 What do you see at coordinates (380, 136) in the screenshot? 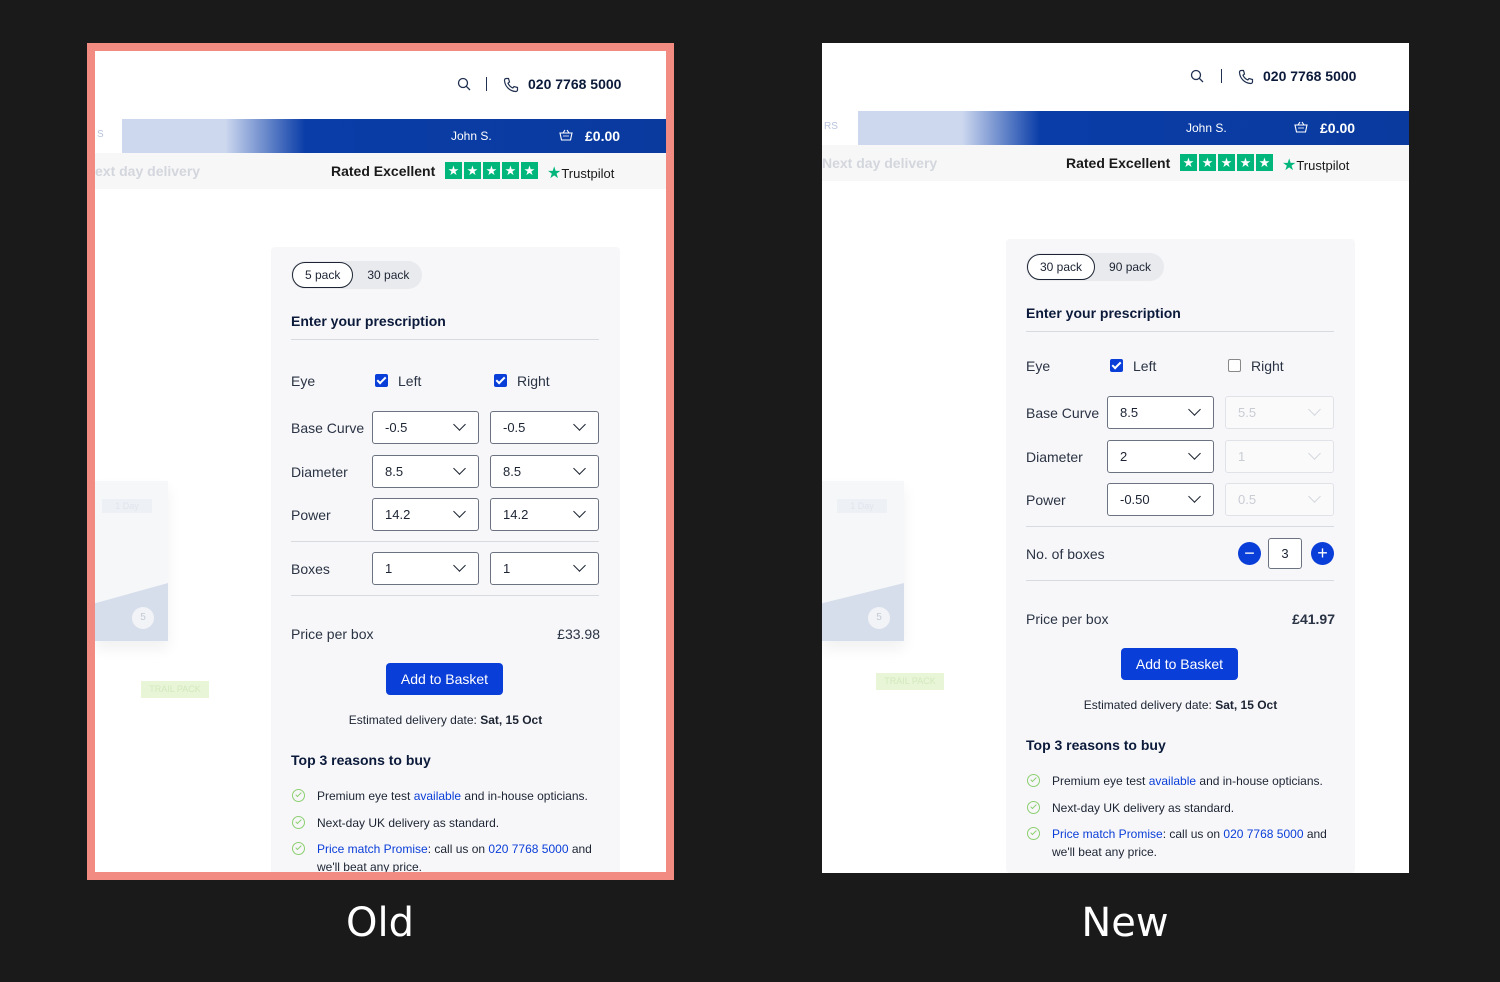
I see `account-bar: S John S. £0.00` at bounding box center [380, 136].